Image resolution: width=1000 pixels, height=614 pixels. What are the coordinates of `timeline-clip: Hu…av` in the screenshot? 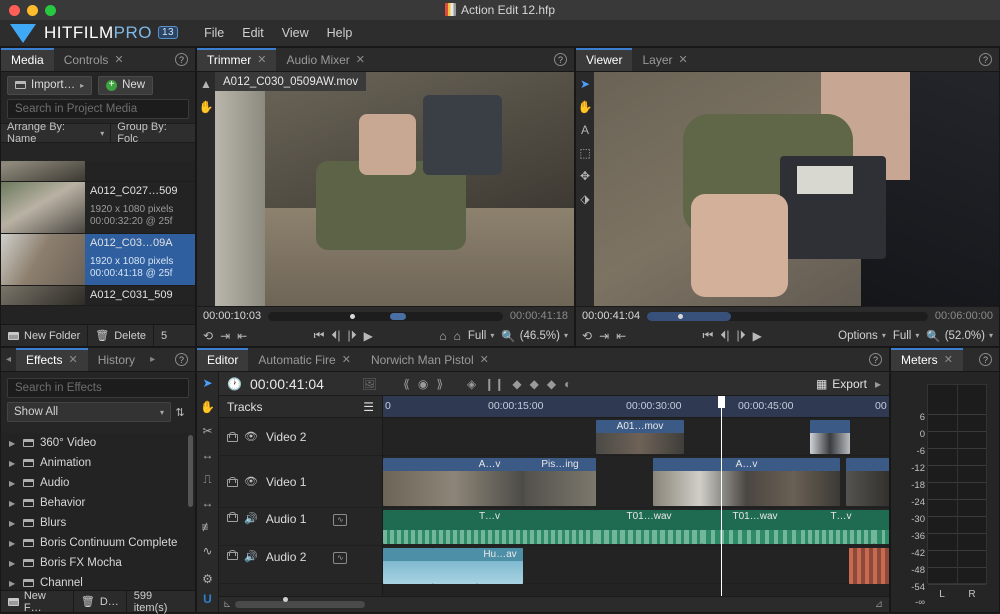 It's located at (500, 566).